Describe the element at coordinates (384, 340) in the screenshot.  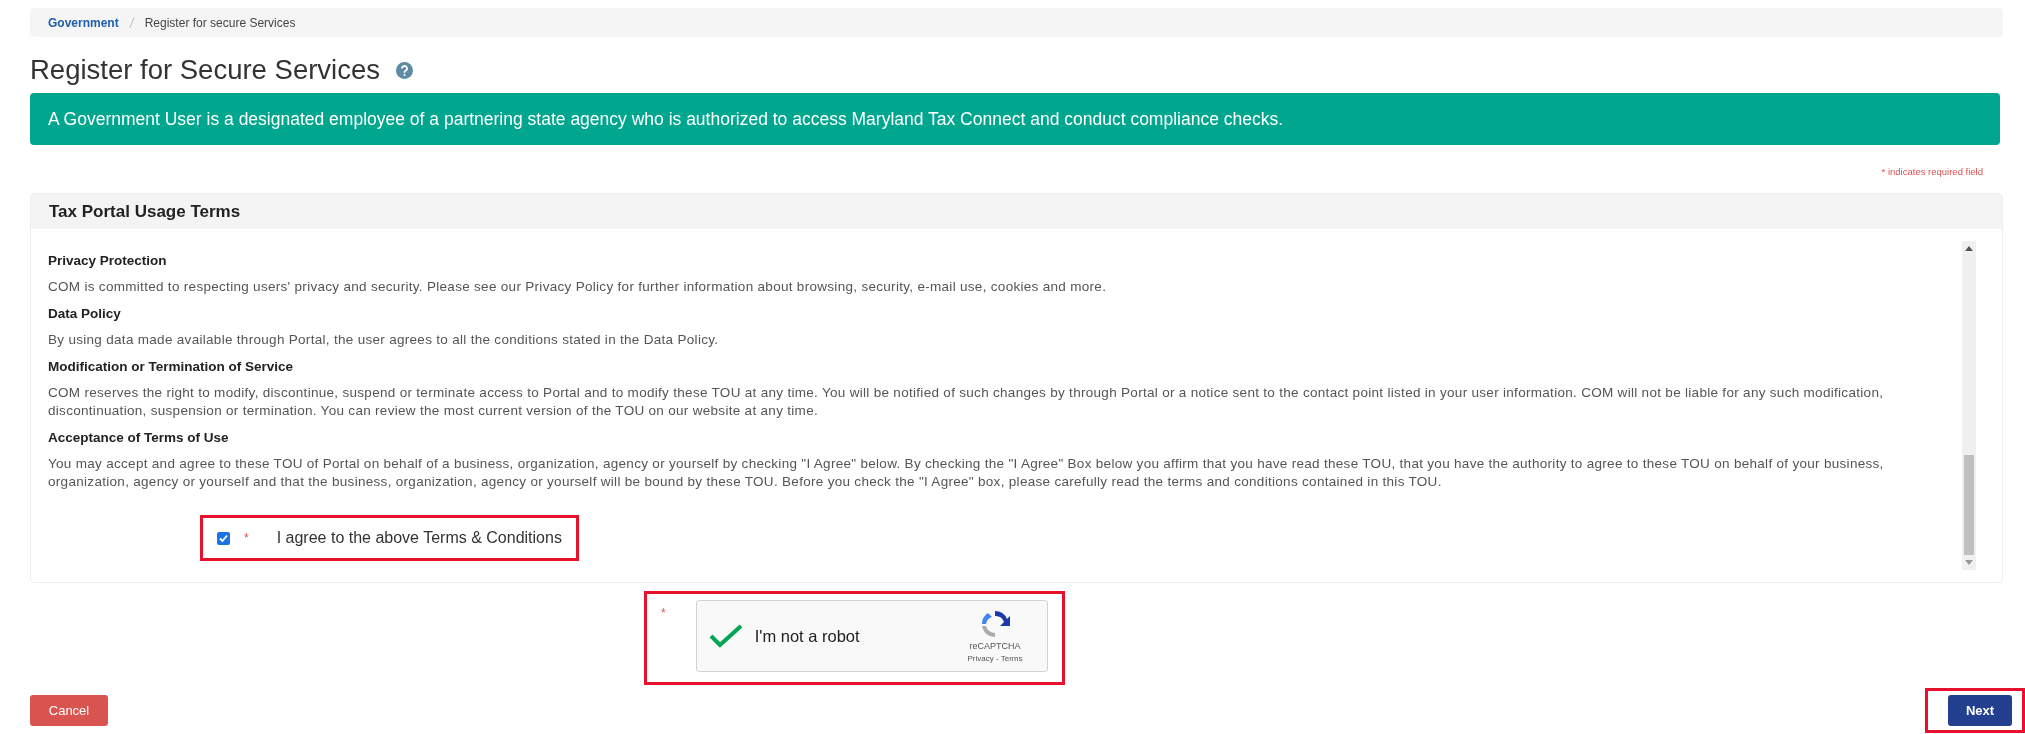
I see `section-text: By using data made available through Portal, the user agrees to all the conditions stated in the Data Policy.` at that location.